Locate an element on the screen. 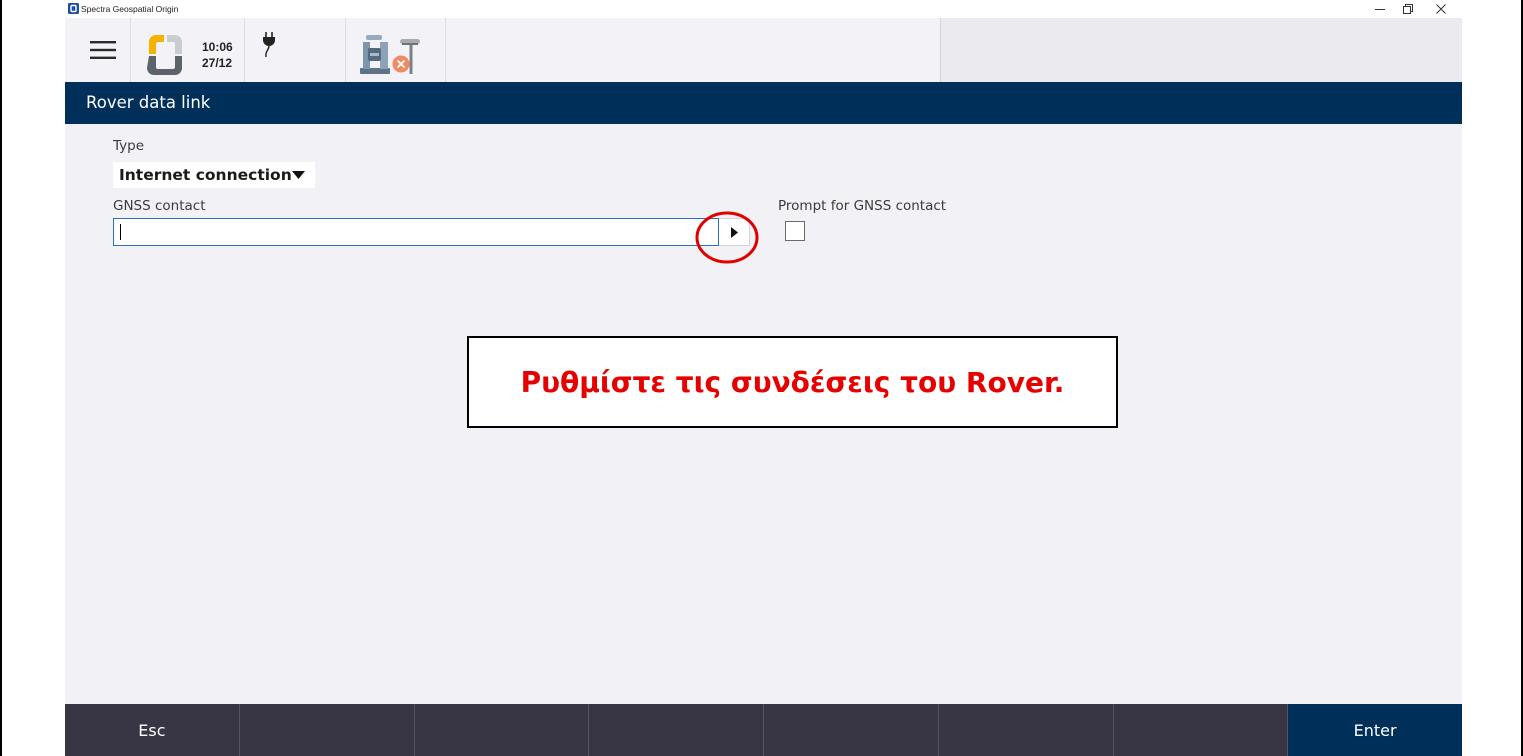  close-button is located at coordinates (1441, 9).